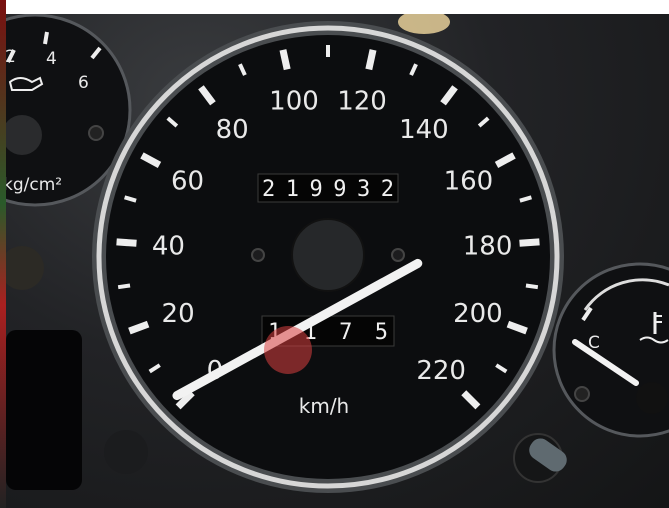 The image size is (669, 508). What do you see at coordinates (232, 130) in the screenshot?
I see `speed-label-80: 80` at bounding box center [232, 130].